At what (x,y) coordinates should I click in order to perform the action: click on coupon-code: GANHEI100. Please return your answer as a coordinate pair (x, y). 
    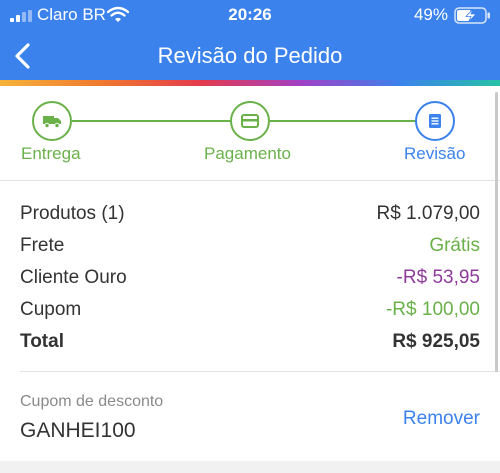
    Looking at the image, I should click on (78, 430).